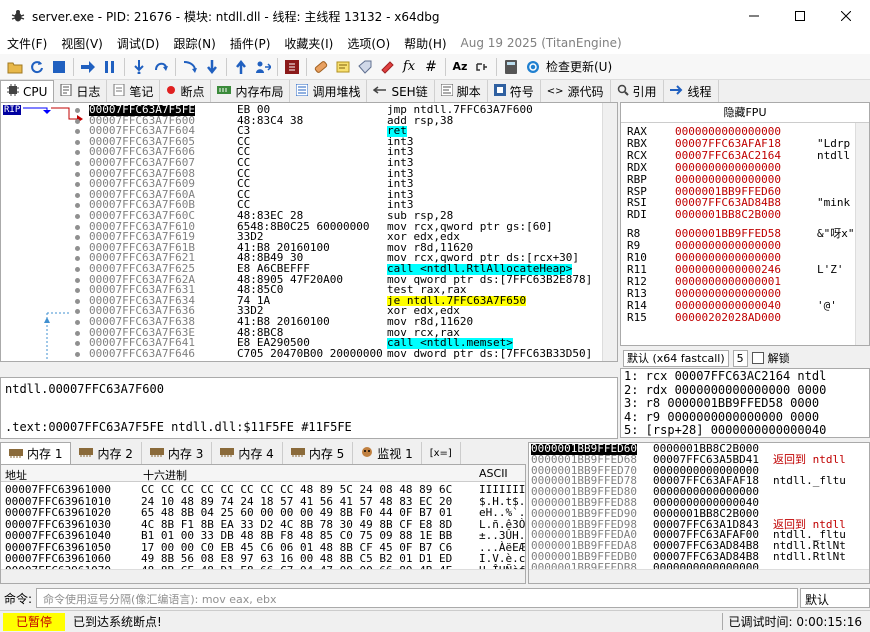 This screenshot has height=632, width=870. What do you see at coordinates (637, 91) in the screenshot?
I see `tab-references: 引用` at bounding box center [637, 91].